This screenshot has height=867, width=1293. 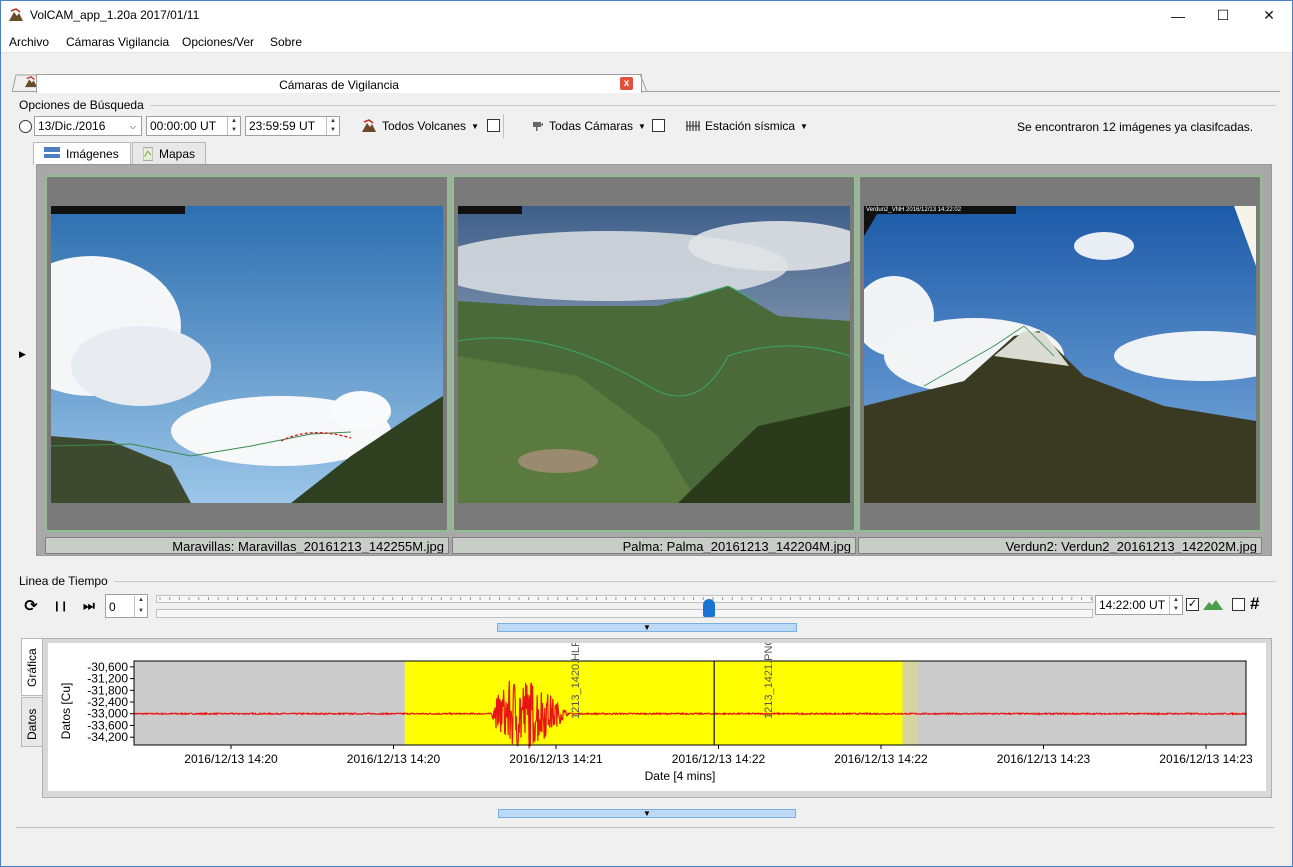 What do you see at coordinates (29, 42) in the screenshot?
I see `menu-archivo: Archivo` at bounding box center [29, 42].